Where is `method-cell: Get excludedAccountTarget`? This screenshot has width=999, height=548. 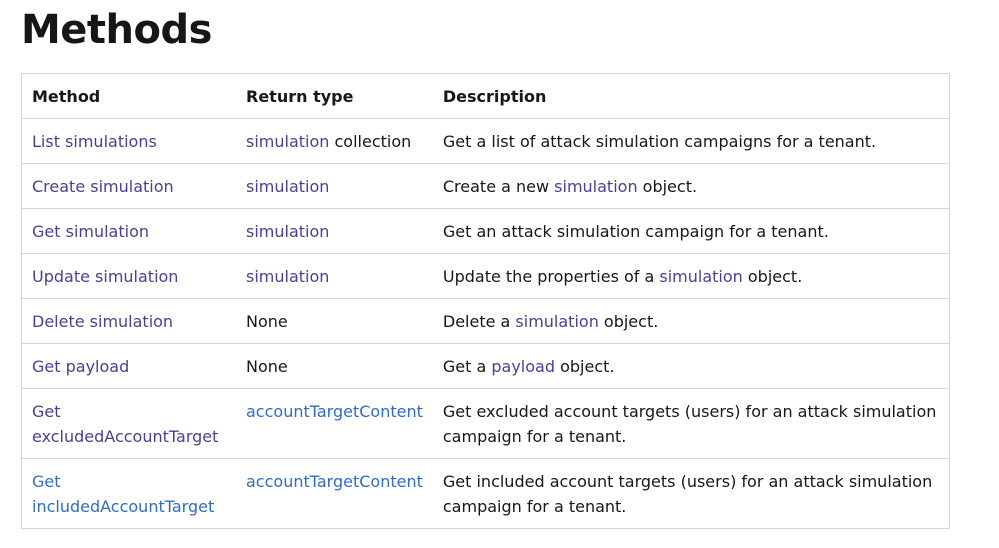
method-cell: Get excludedAccountTarget is located at coordinates (128, 423).